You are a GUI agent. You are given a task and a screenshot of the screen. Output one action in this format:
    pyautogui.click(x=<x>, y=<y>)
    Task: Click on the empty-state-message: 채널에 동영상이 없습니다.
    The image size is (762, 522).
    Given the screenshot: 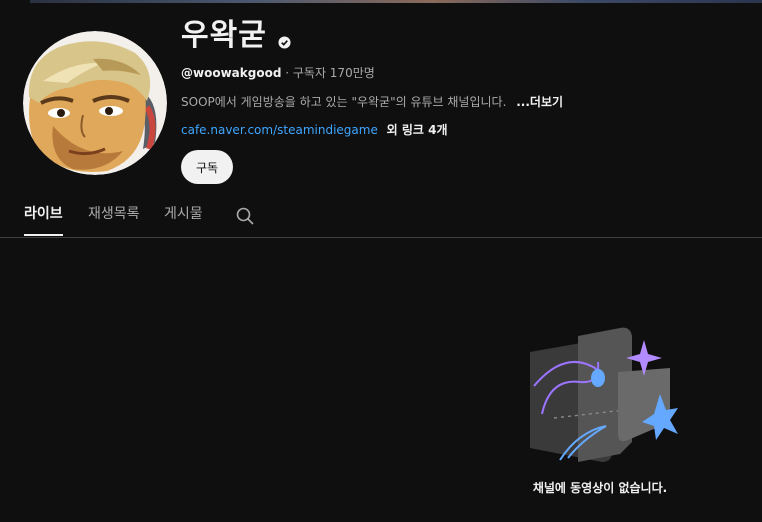 What is the action you would take?
    pyautogui.click(x=600, y=488)
    